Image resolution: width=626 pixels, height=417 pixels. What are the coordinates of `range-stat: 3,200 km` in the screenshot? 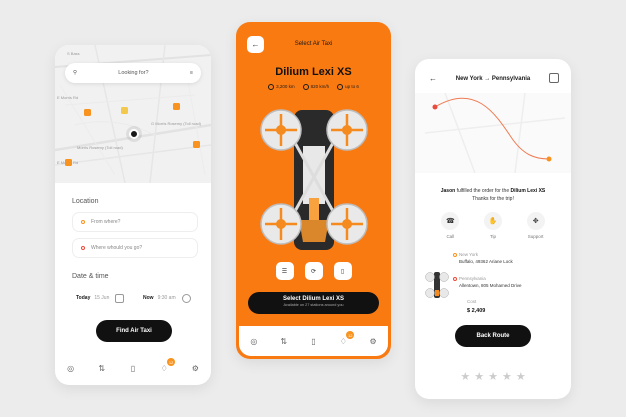 It's located at (281, 87).